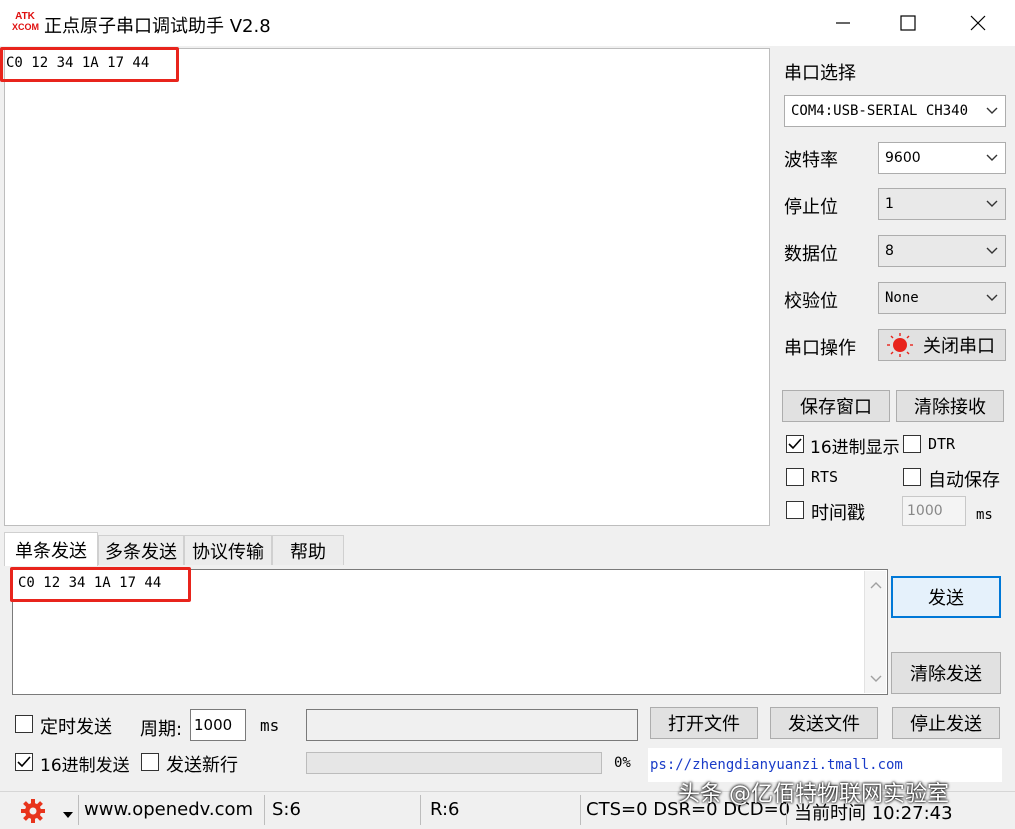  What do you see at coordinates (836, 406) in the screenshot?
I see `save-window-button: 保存窗口` at bounding box center [836, 406].